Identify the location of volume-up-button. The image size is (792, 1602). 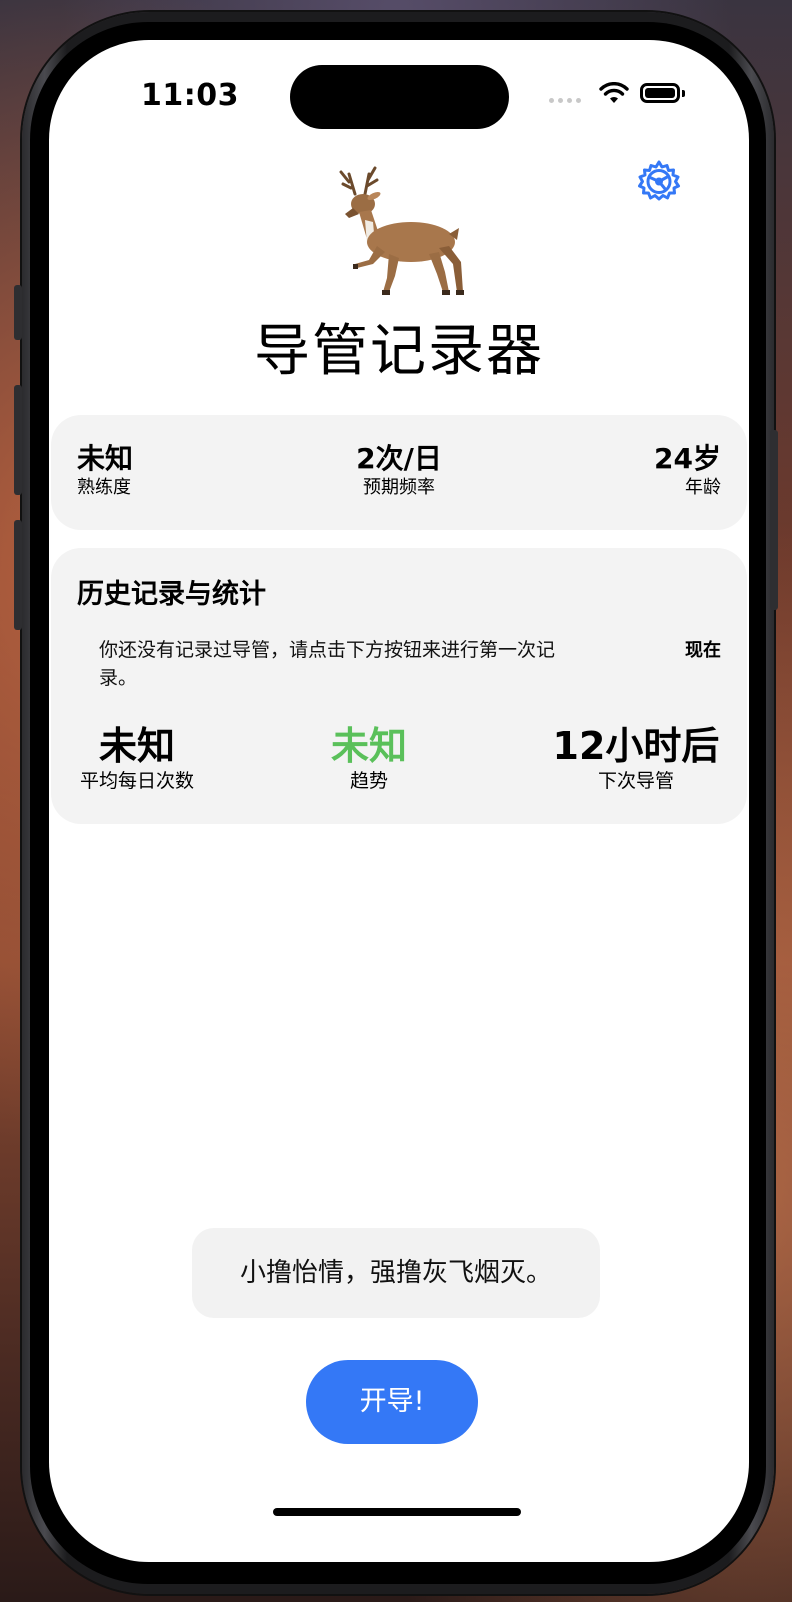
(18, 440).